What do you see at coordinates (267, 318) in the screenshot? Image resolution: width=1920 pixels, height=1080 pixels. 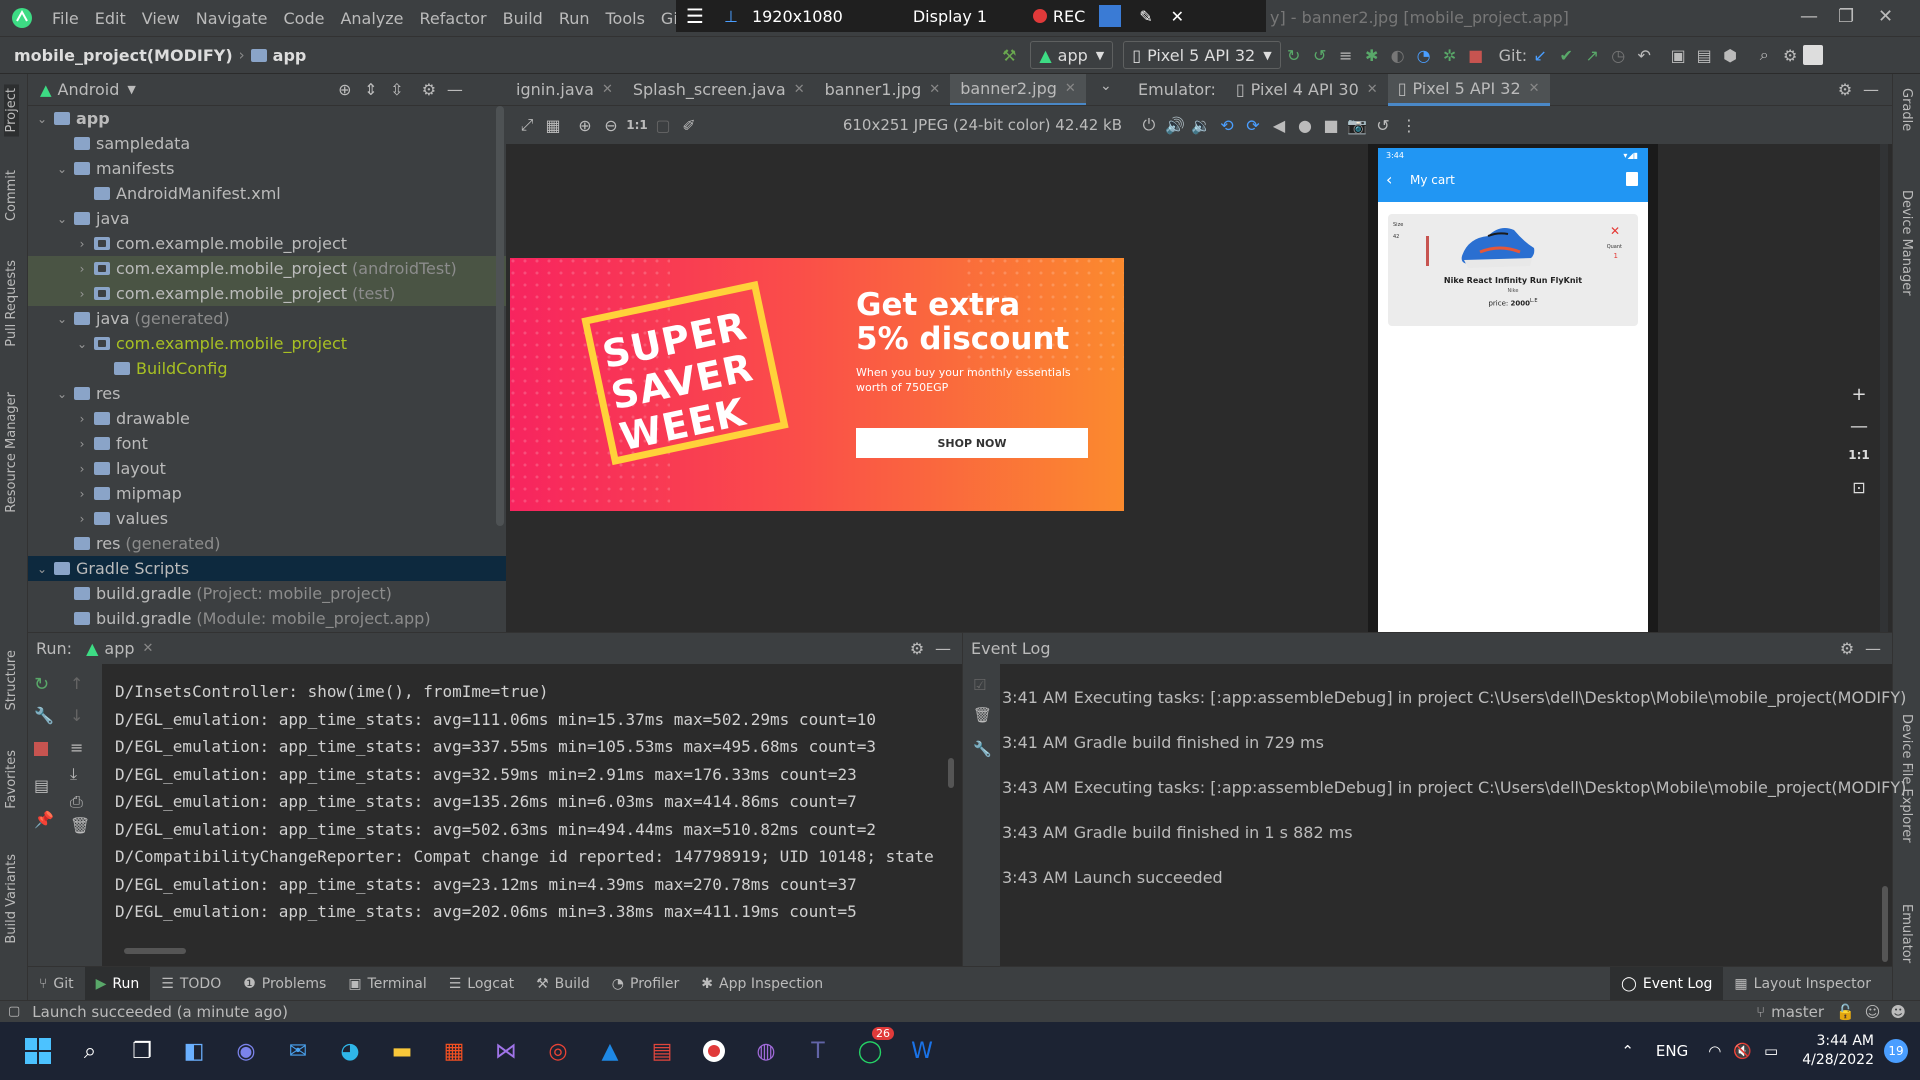 I see `tree-item: ⌄ java (generated)` at bounding box center [267, 318].